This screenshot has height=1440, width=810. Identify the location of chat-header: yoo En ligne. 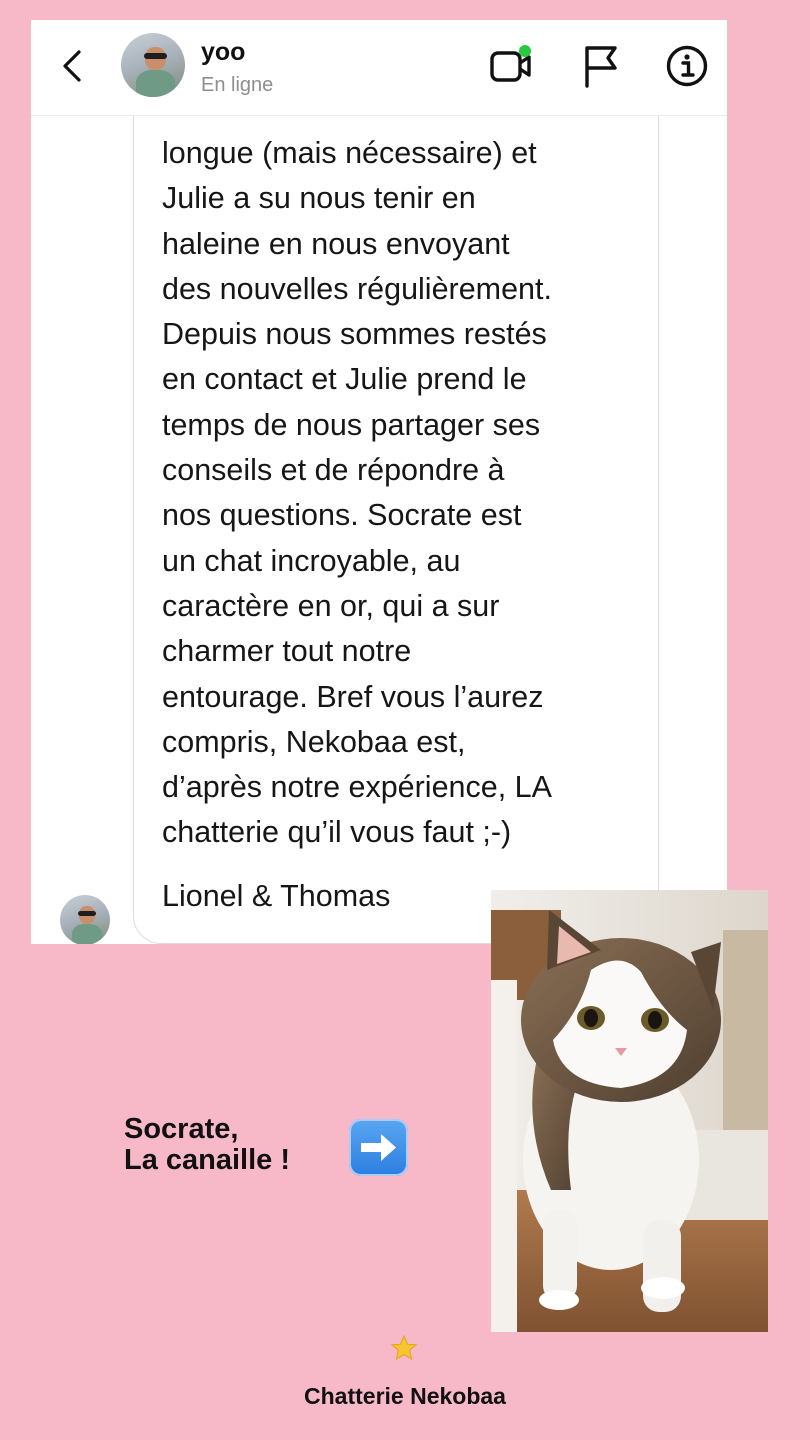
(379, 68).